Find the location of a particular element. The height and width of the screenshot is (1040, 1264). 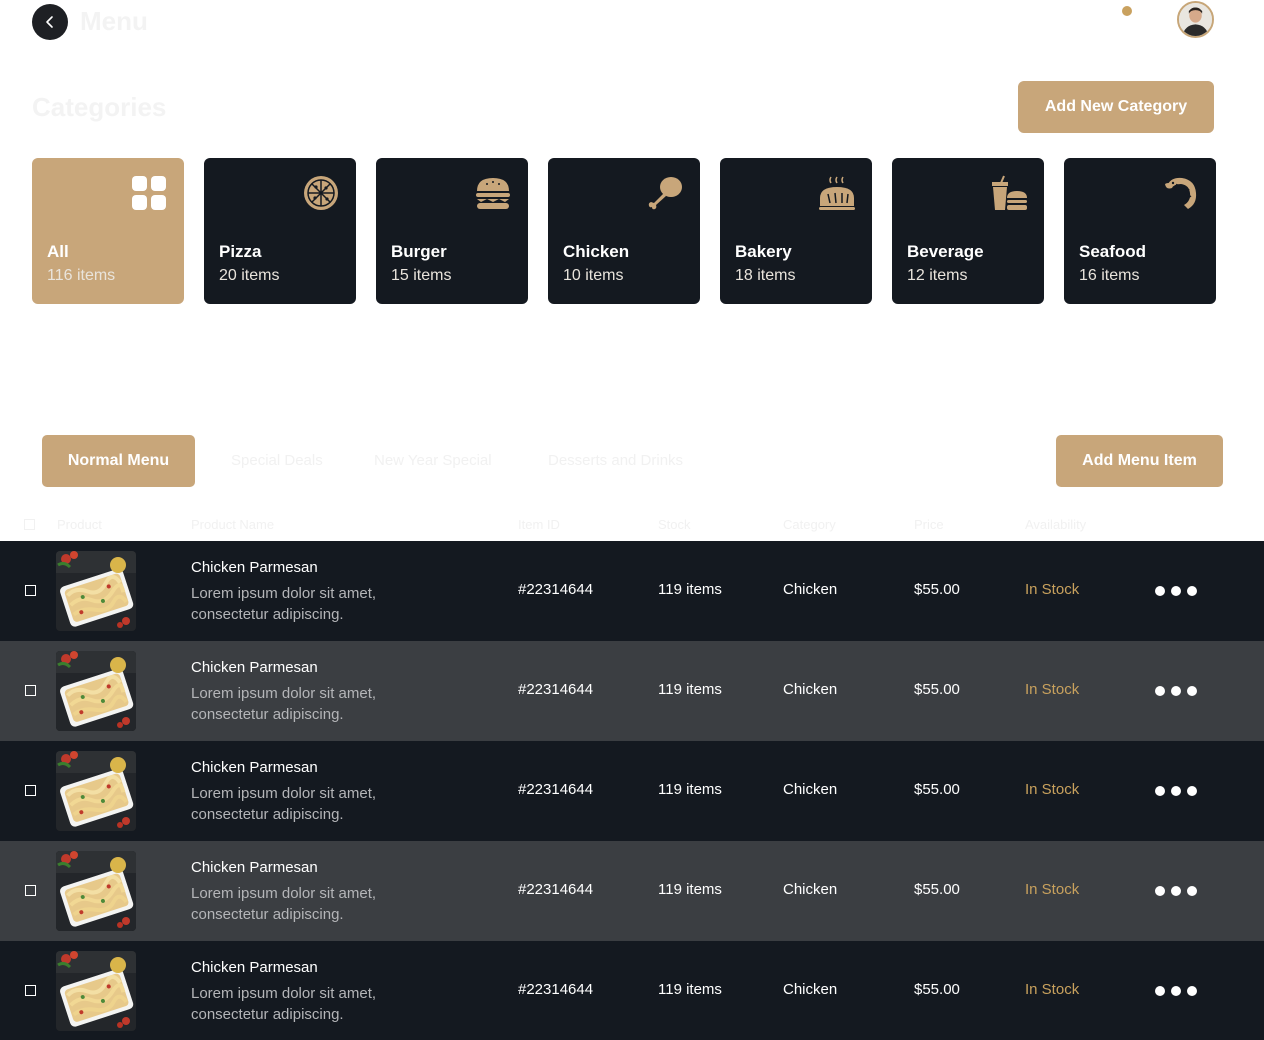

category-card-pizza: Pizza 20 items is located at coordinates (280, 231).